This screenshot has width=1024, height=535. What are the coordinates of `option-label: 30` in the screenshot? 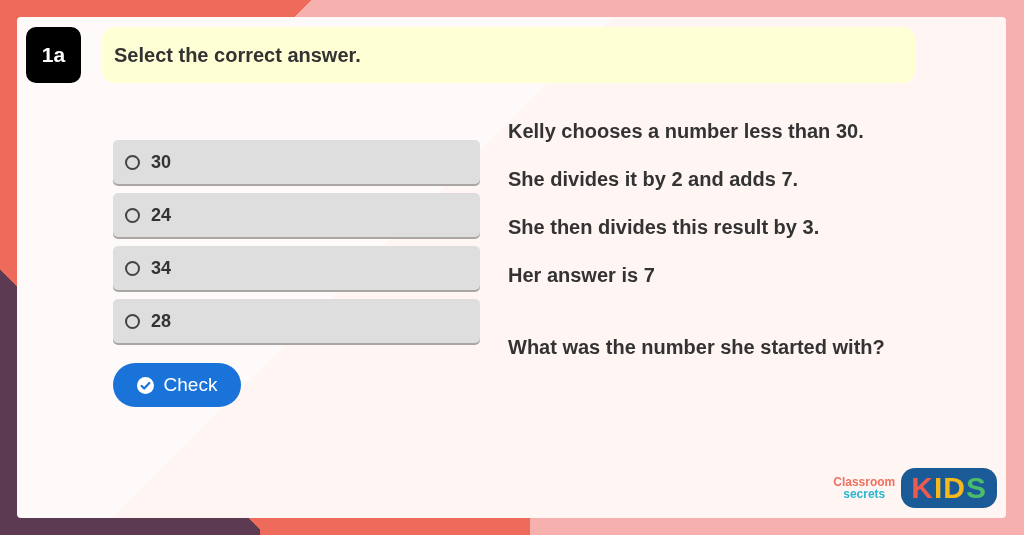 It's located at (161, 162).